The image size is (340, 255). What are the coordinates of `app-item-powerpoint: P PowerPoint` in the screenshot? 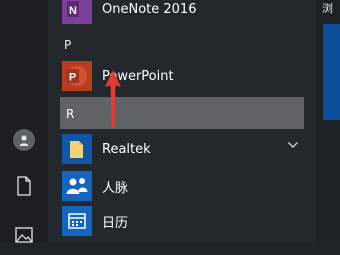 It's located at (182, 76).